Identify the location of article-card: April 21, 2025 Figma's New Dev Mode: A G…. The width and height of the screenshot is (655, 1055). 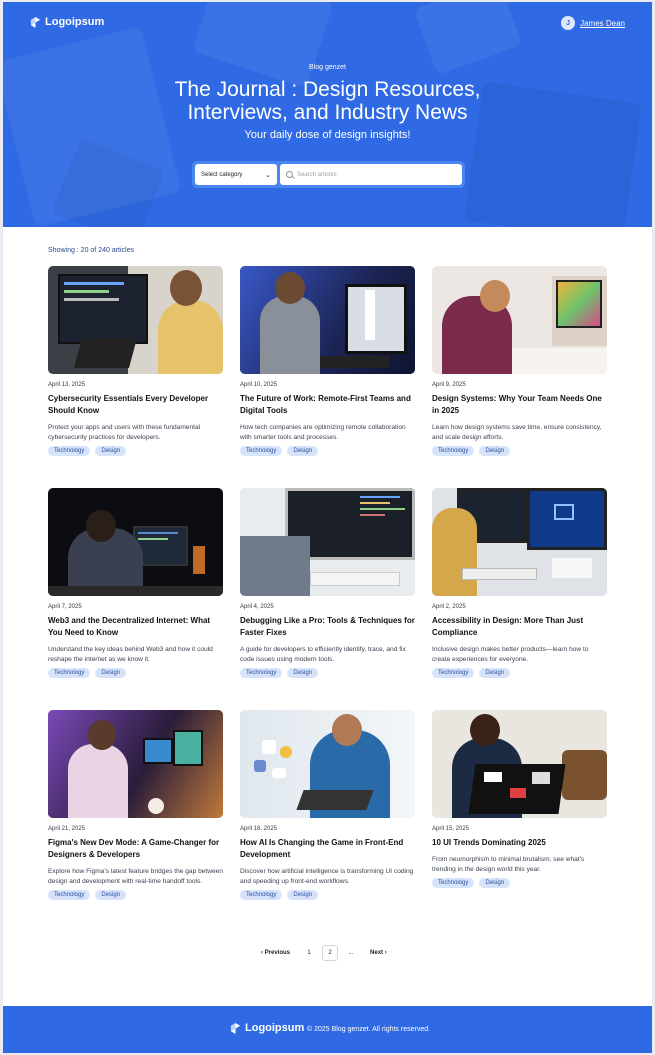
(135, 805).